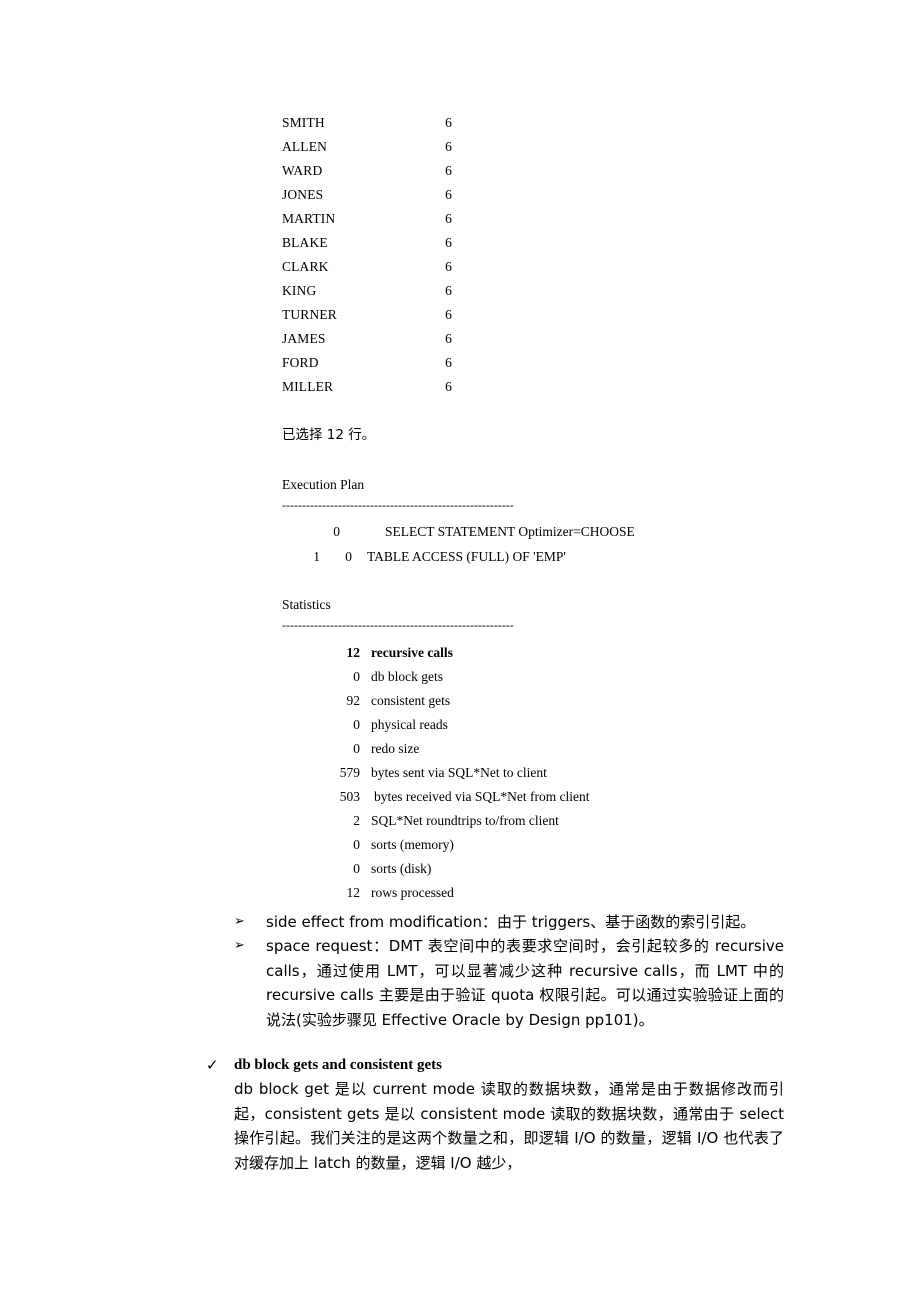 This screenshot has height=1302, width=920. Describe the element at coordinates (349, 796) in the screenshot. I see `statistic-value: 503` at that location.